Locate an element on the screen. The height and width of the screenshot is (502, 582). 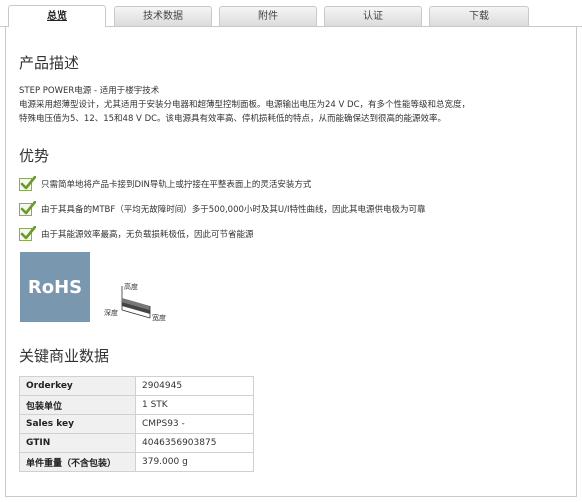
description-heading: 产品描述 is located at coordinates (49, 63).